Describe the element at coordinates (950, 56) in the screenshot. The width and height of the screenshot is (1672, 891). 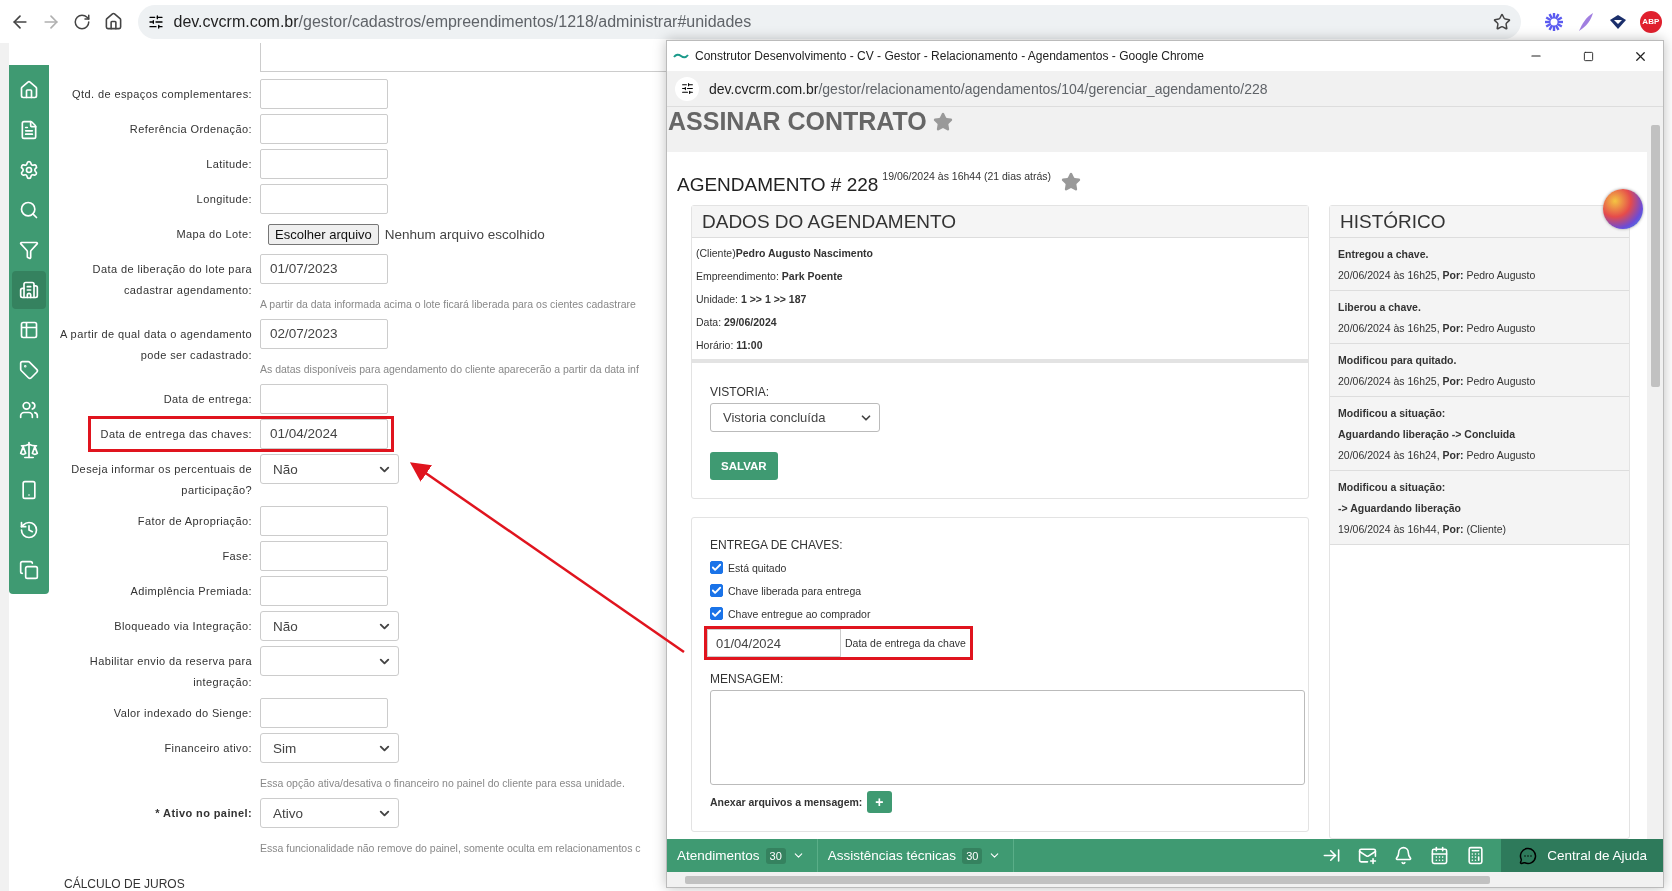
I see `window-title: Construtor Desenvolvimento - CV - Gestor - Relacionamento - Agendamentos - Google Chrome` at that location.